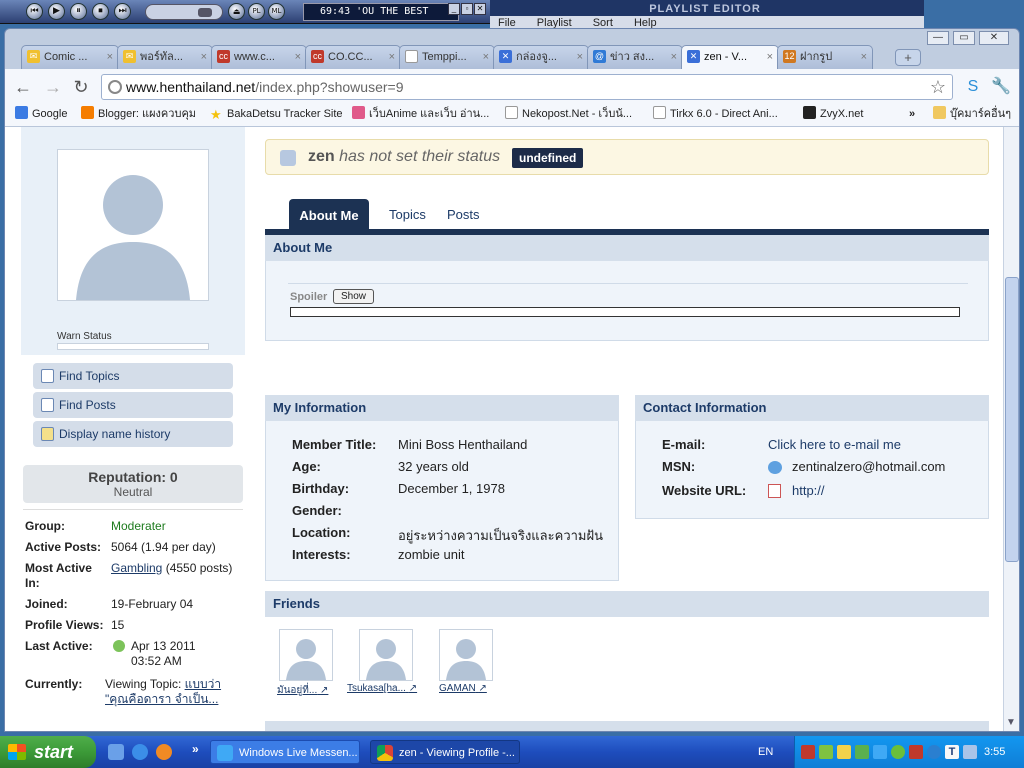 Image resolution: width=1024 pixels, height=768 pixels. Describe the element at coordinates (463, 215) in the screenshot. I see `tab-posts: Posts` at that location.